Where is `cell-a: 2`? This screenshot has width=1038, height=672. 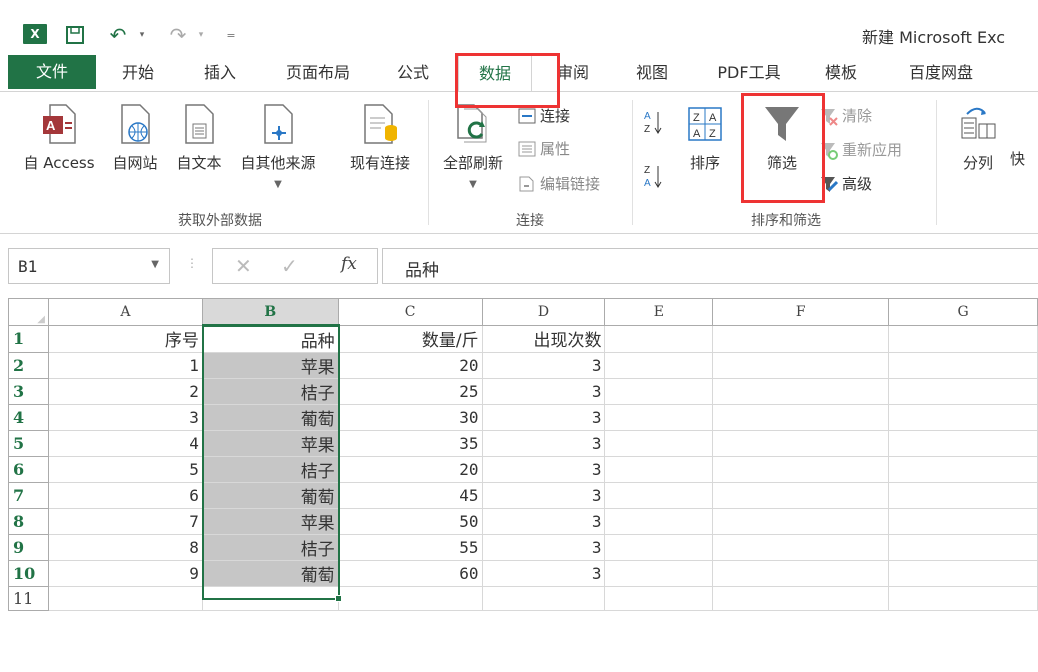 cell-a: 2 is located at coordinates (125, 391).